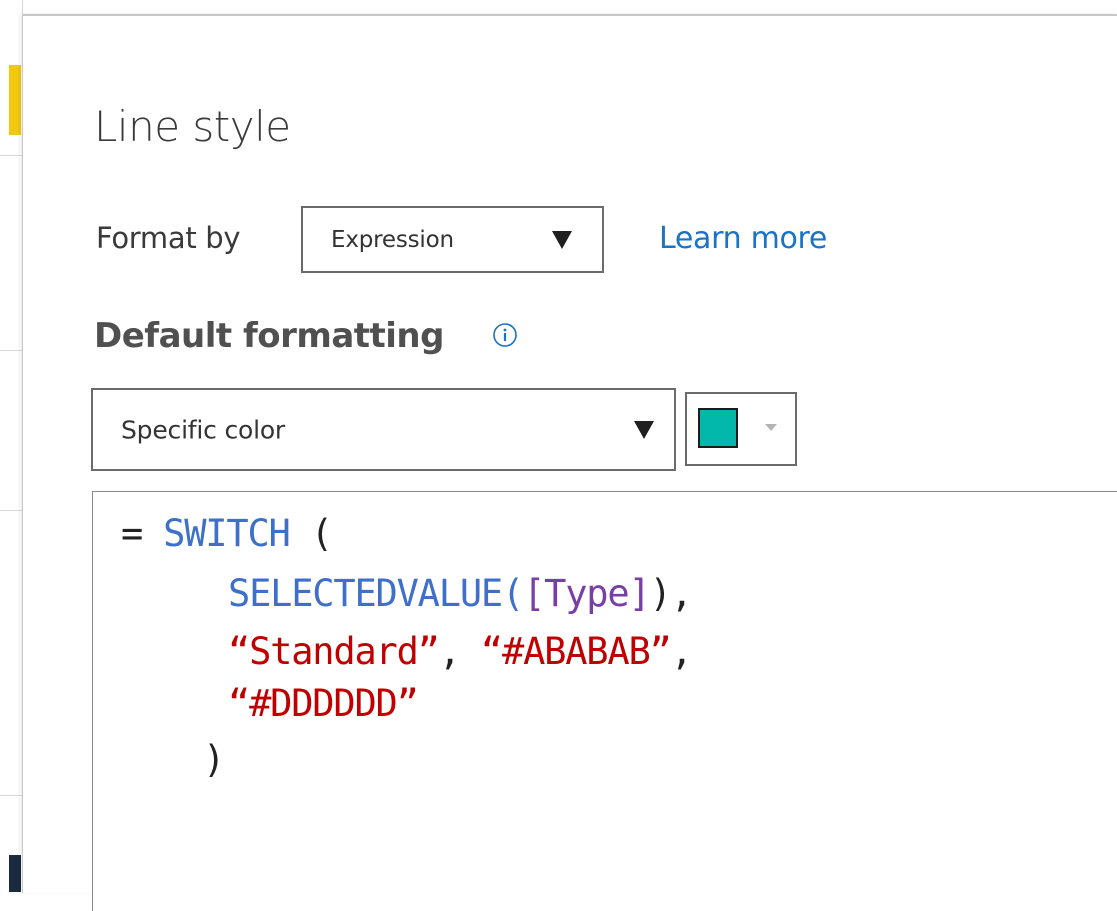 The image size is (1117, 911). Describe the element at coordinates (376, 593) in the screenshot. I see `code-token-keyword: SELECTEDVALUE(` at that location.